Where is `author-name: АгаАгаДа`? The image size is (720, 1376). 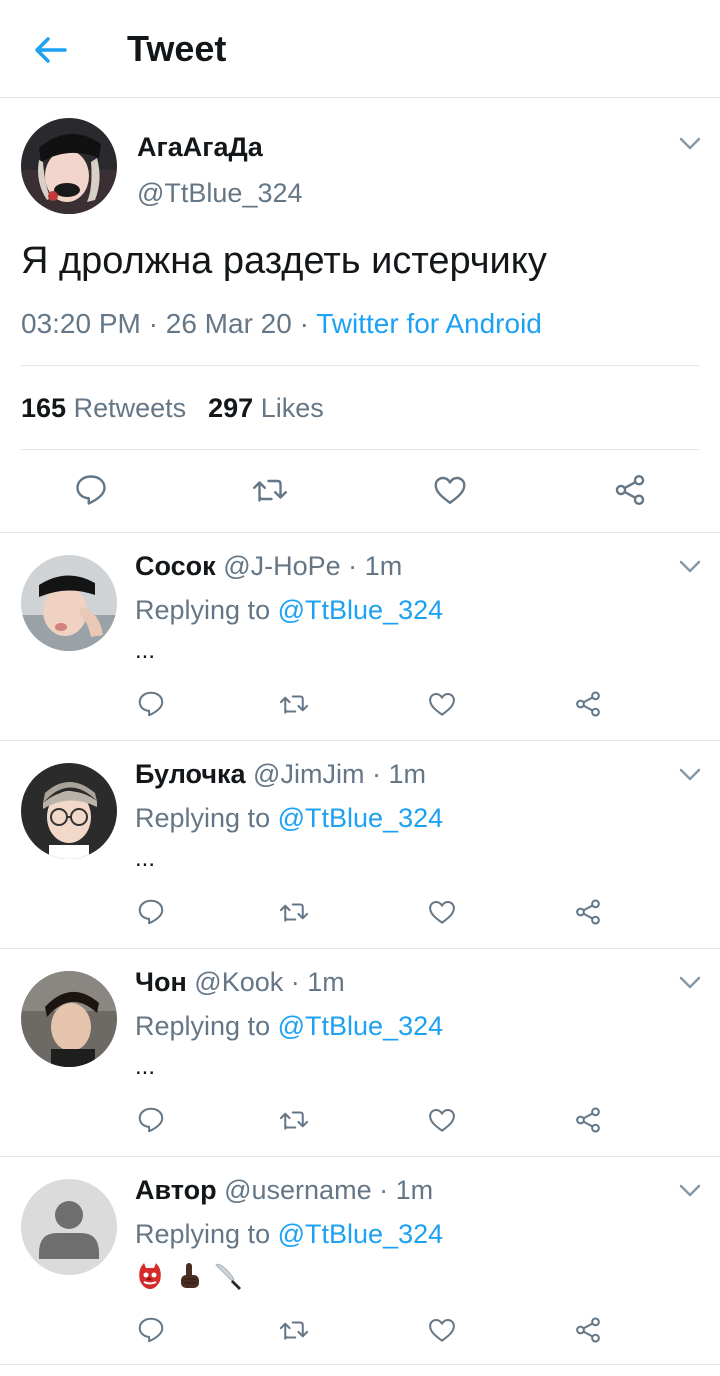
author-name: АгаАгаДа is located at coordinates (200, 147).